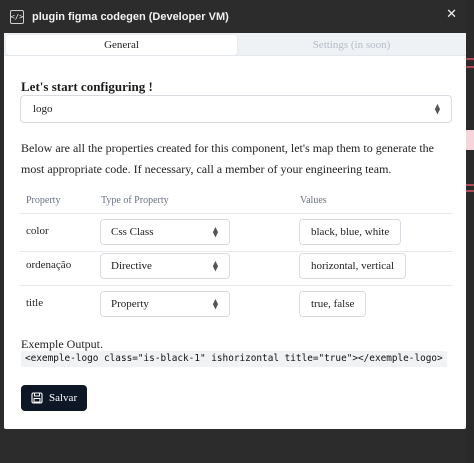 The height and width of the screenshot is (463, 474). I want to click on row-property-ordenacao: ordenação, so click(49, 265).